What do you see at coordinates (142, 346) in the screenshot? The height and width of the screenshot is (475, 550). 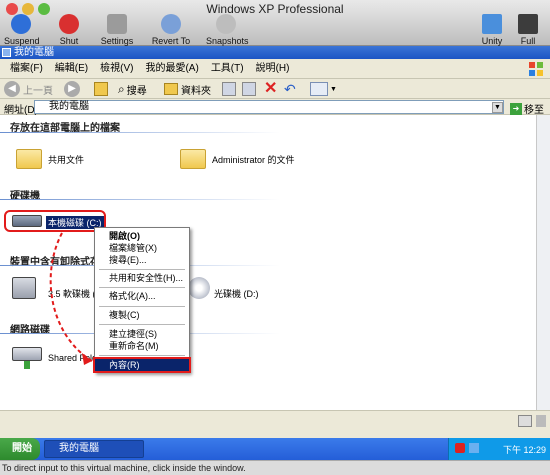 I see `ctx-rename: 重新命名(M)` at bounding box center [142, 346].